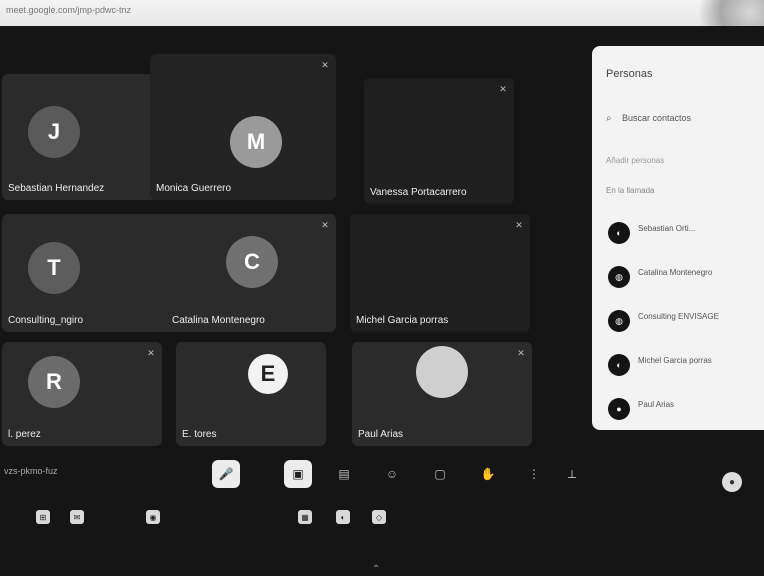  Describe the element at coordinates (609, 118) in the screenshot. I see `search-icon: ⌕` at that location.